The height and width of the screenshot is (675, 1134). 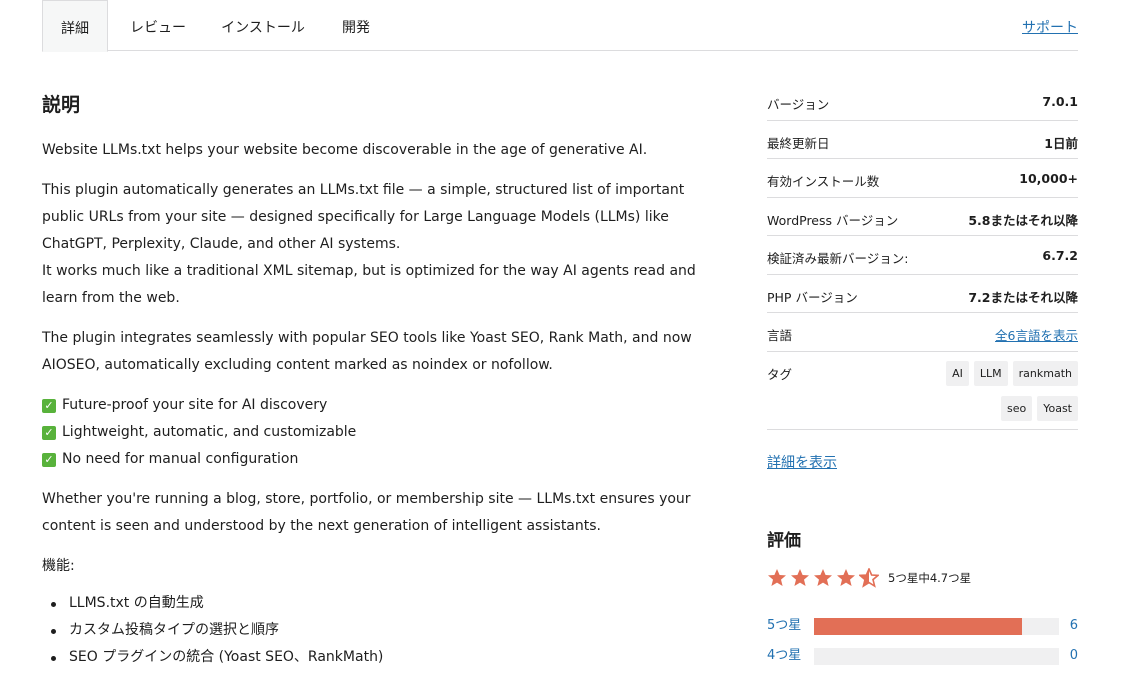 I want to click on tab-details: 詳細, so click(x=75, y=26).